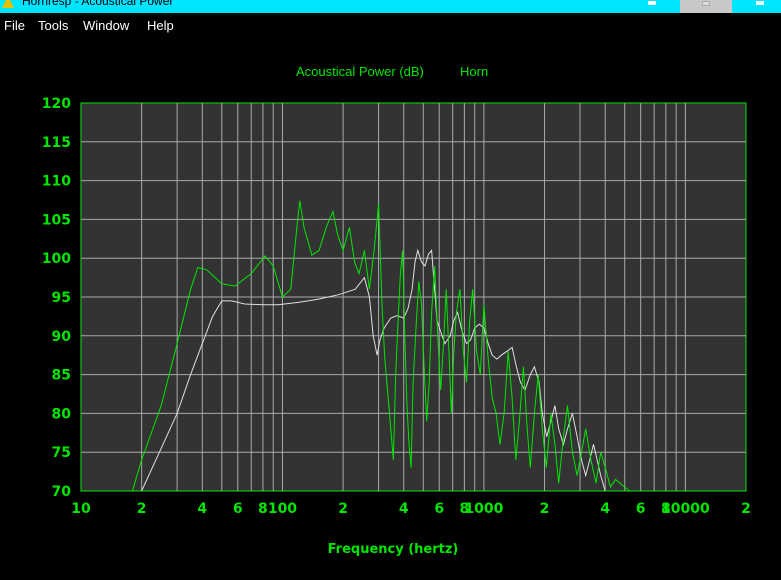 The width and height of the screenshot is (781, 580). I want to click on y-axis-ticks: 120 115 110 105 100 95 90 85 80 75 70, so click(56, 298).